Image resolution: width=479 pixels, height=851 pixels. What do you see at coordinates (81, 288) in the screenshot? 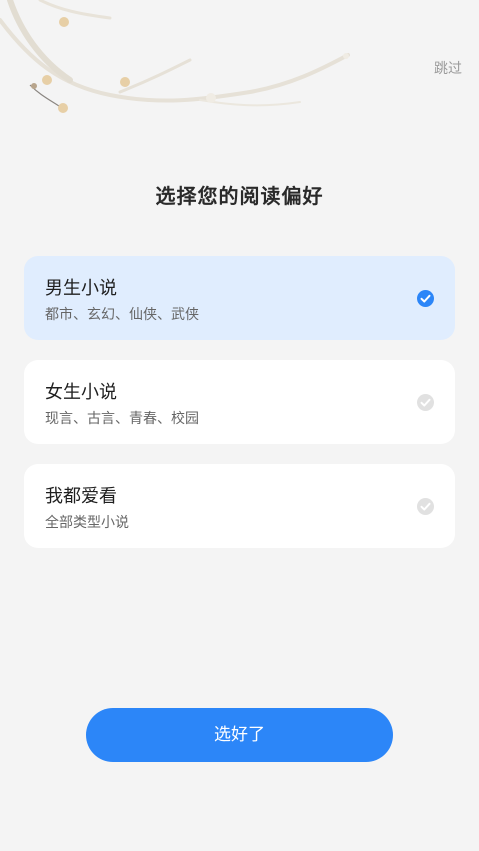
I see `option-title: 男生小说` at bounding box center [81, 288].